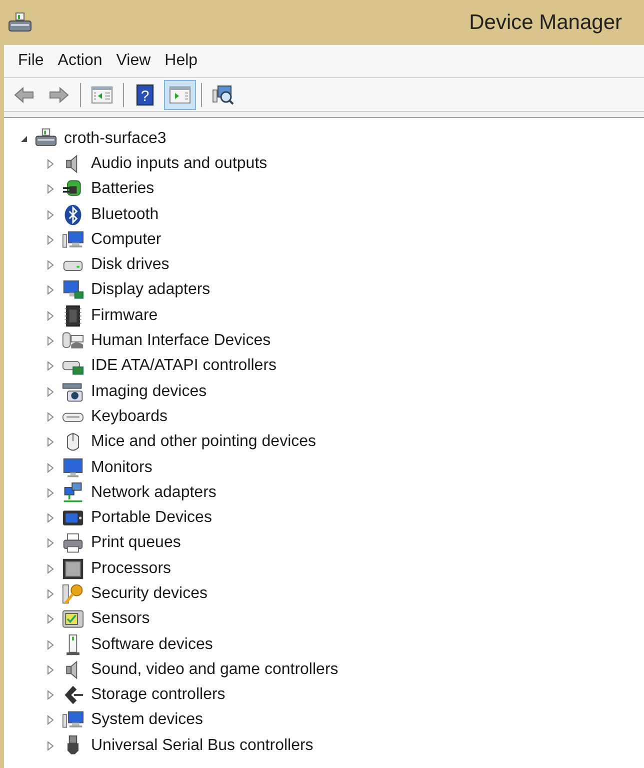 The image size is (644, 768). Describe the element at coordinates (31, 61) in the screenshot. I see `menu-item: File` at that location.